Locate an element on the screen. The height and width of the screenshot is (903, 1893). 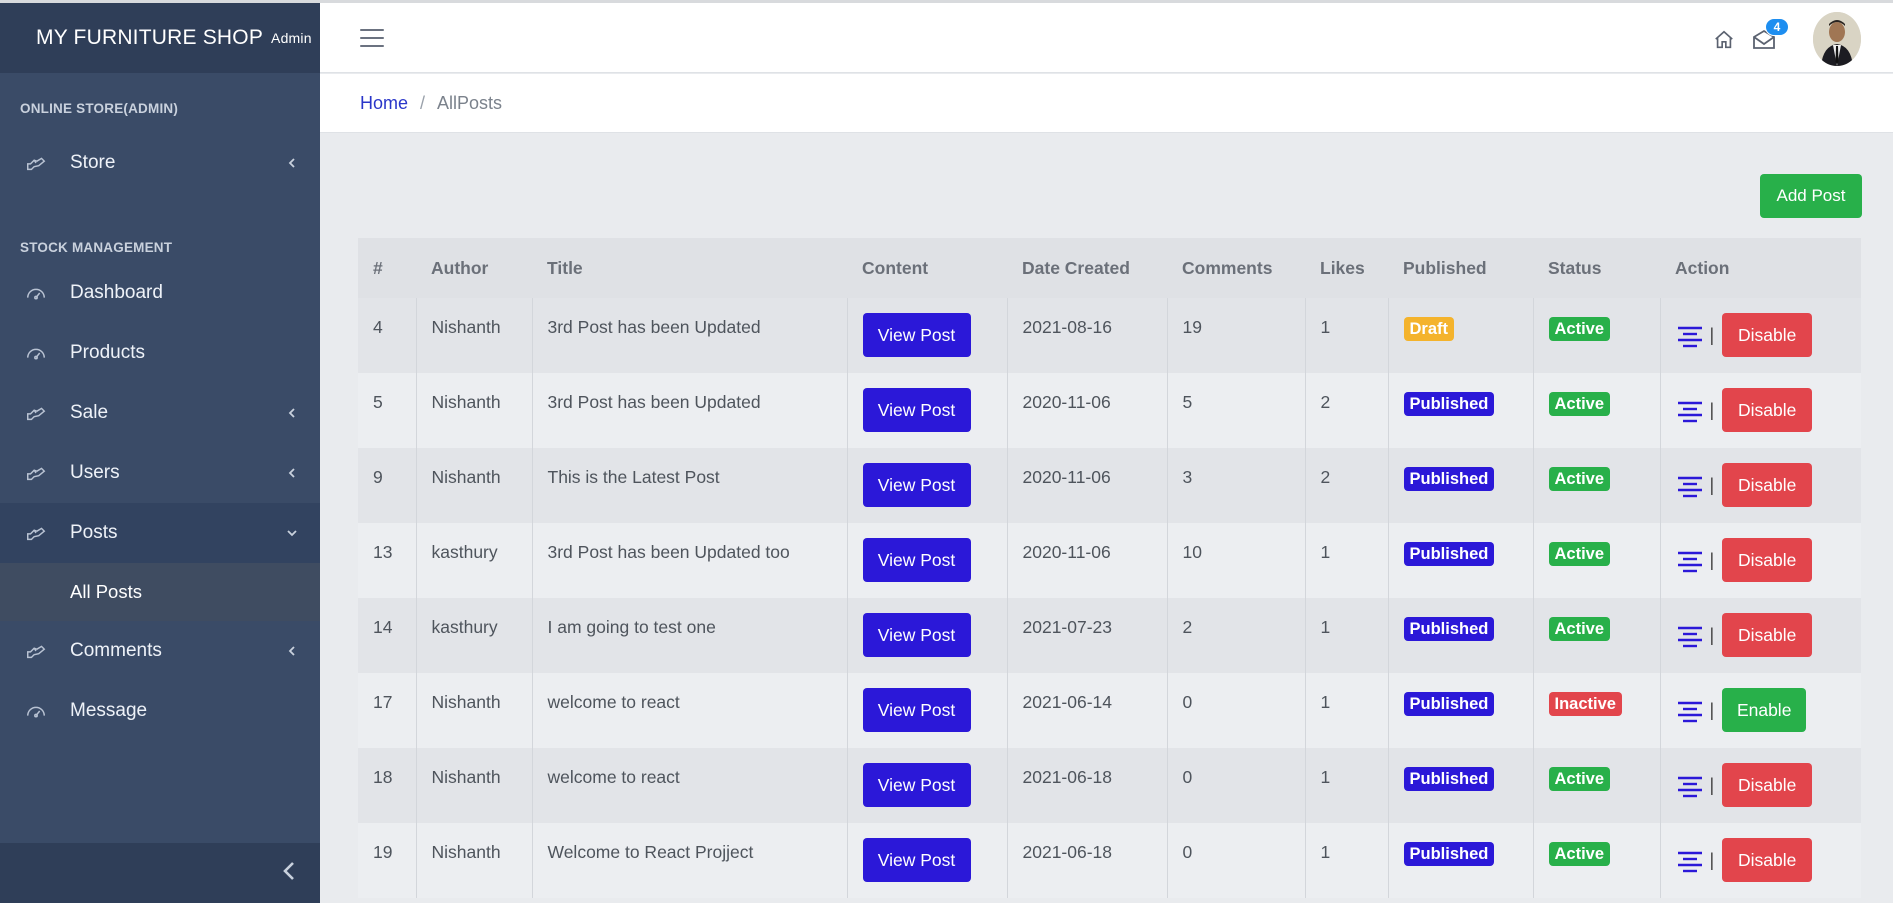
cell-title: Welcome to React Projject is located at coordinates (689, 860).